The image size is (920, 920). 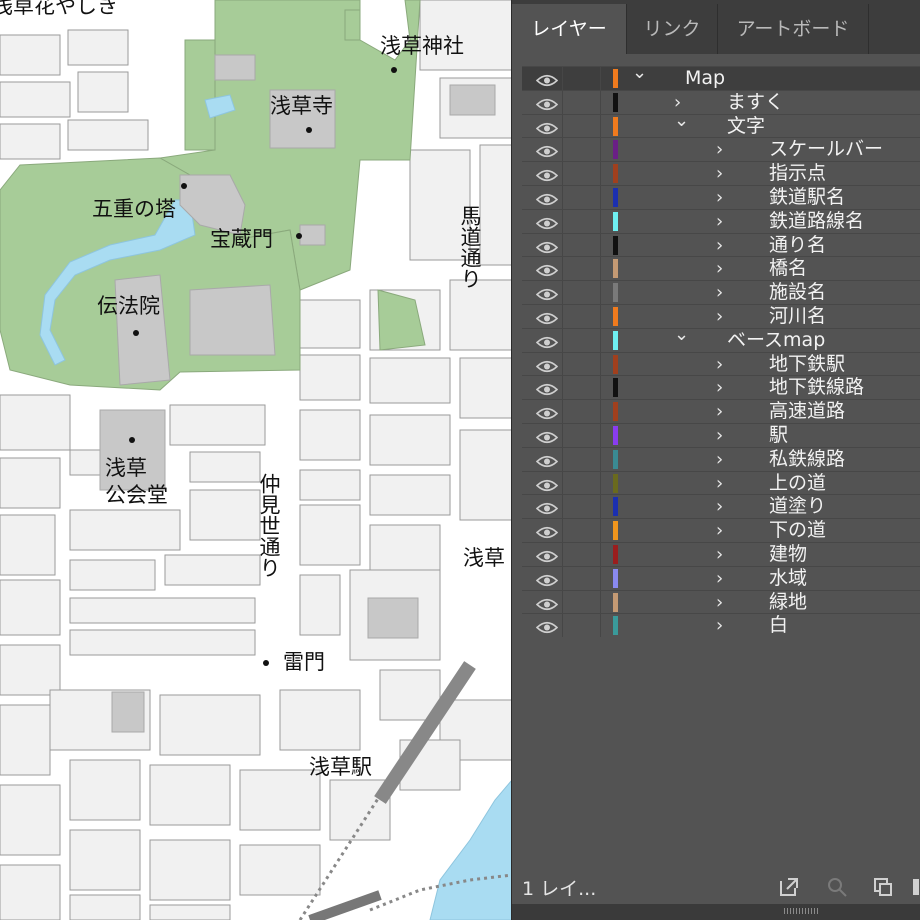 I want to click on collect-icon, so click(x=883, y=887).